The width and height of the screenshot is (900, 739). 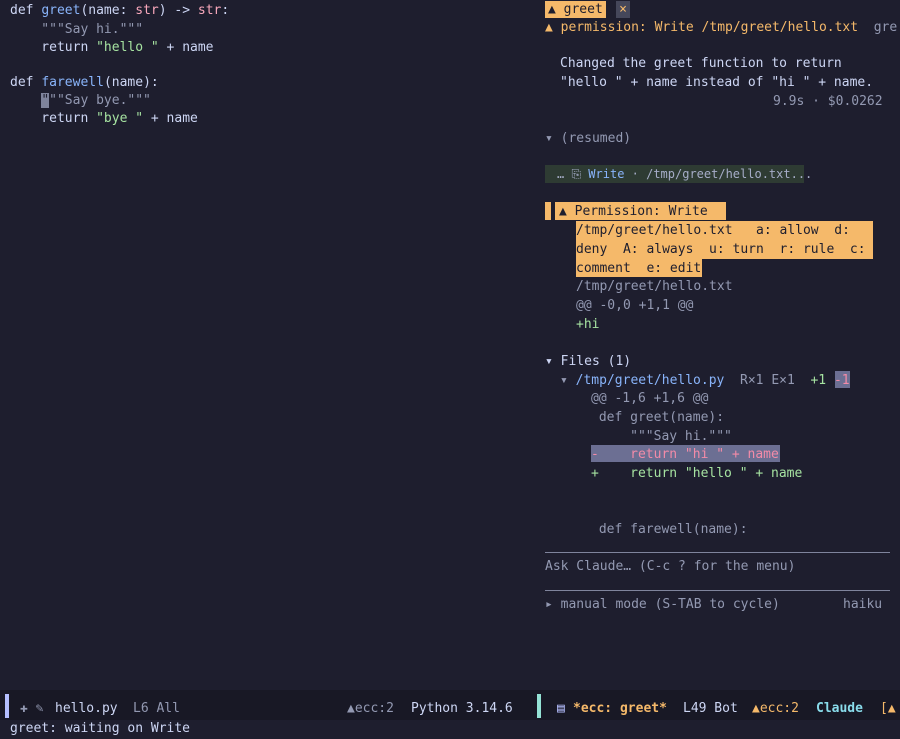 What do you see at coordinates (588, 138) in the screenshot?
I see `resumed-toggle: ▾ (resumed)` at bounding box center [588, 138].